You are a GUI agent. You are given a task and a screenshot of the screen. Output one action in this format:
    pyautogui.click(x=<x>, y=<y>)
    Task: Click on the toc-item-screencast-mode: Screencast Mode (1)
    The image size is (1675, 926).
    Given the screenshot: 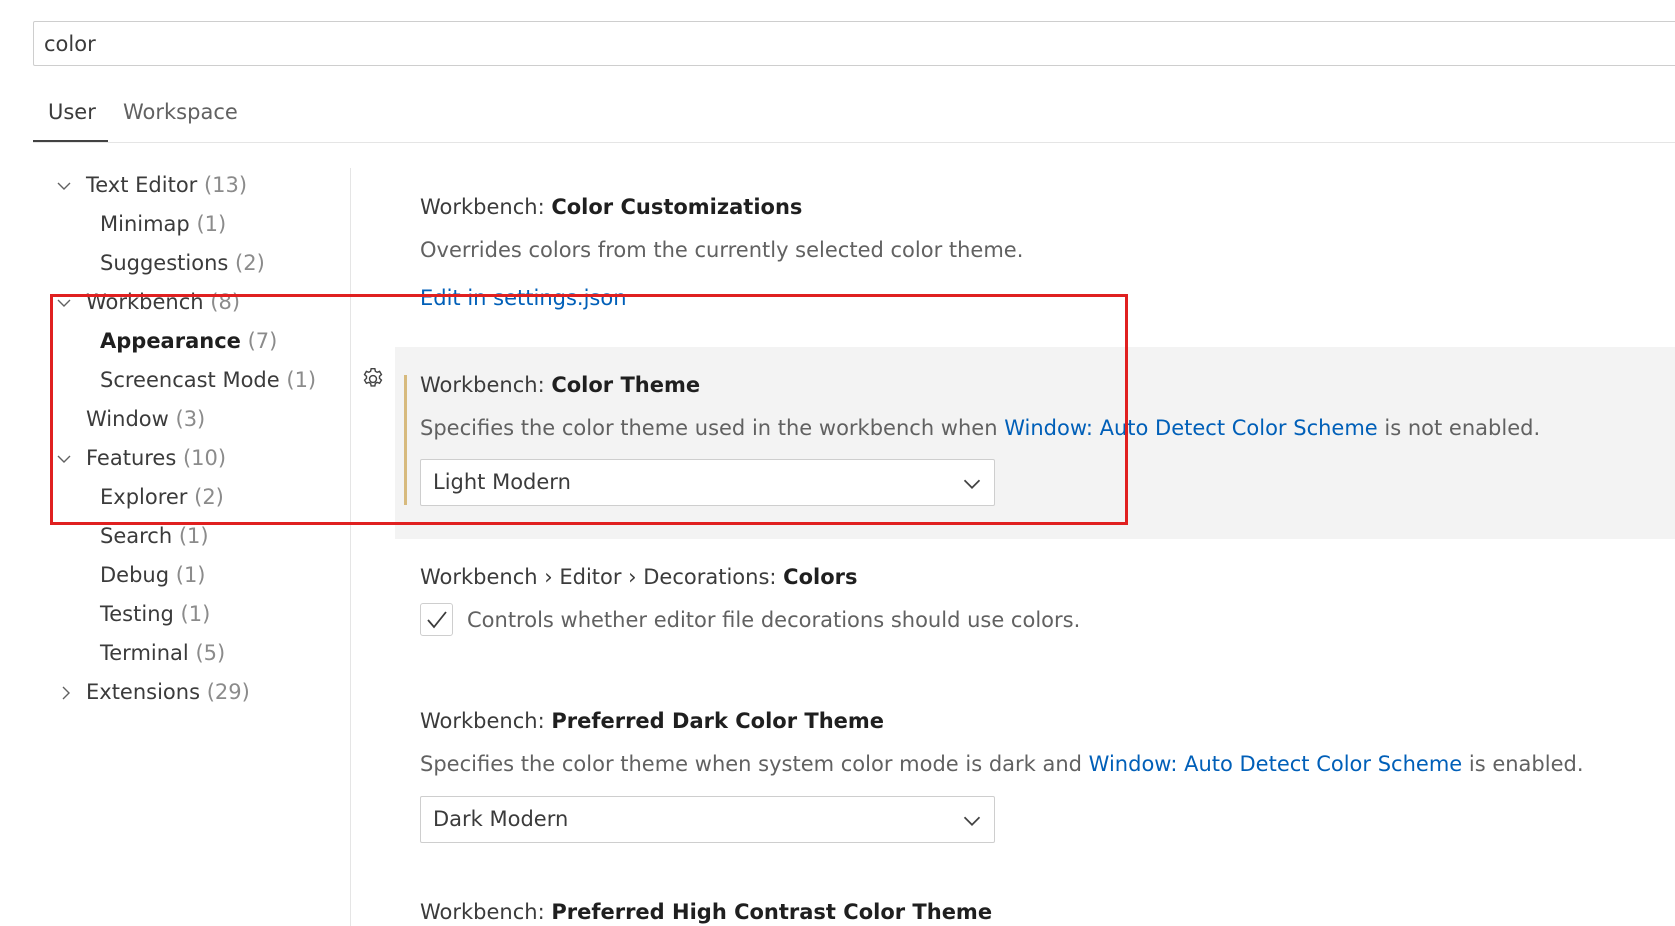 What is the action you would take?
    pyautogui.click(x=208, y=380)
    